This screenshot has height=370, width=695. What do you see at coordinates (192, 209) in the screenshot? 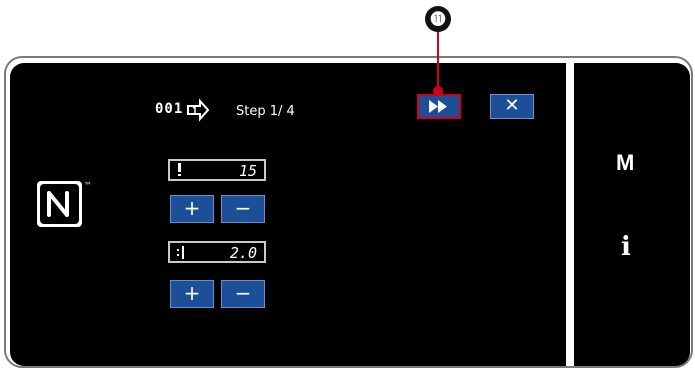
I see `stitch-count-plus-button: +` at bounding box center [192, 209].